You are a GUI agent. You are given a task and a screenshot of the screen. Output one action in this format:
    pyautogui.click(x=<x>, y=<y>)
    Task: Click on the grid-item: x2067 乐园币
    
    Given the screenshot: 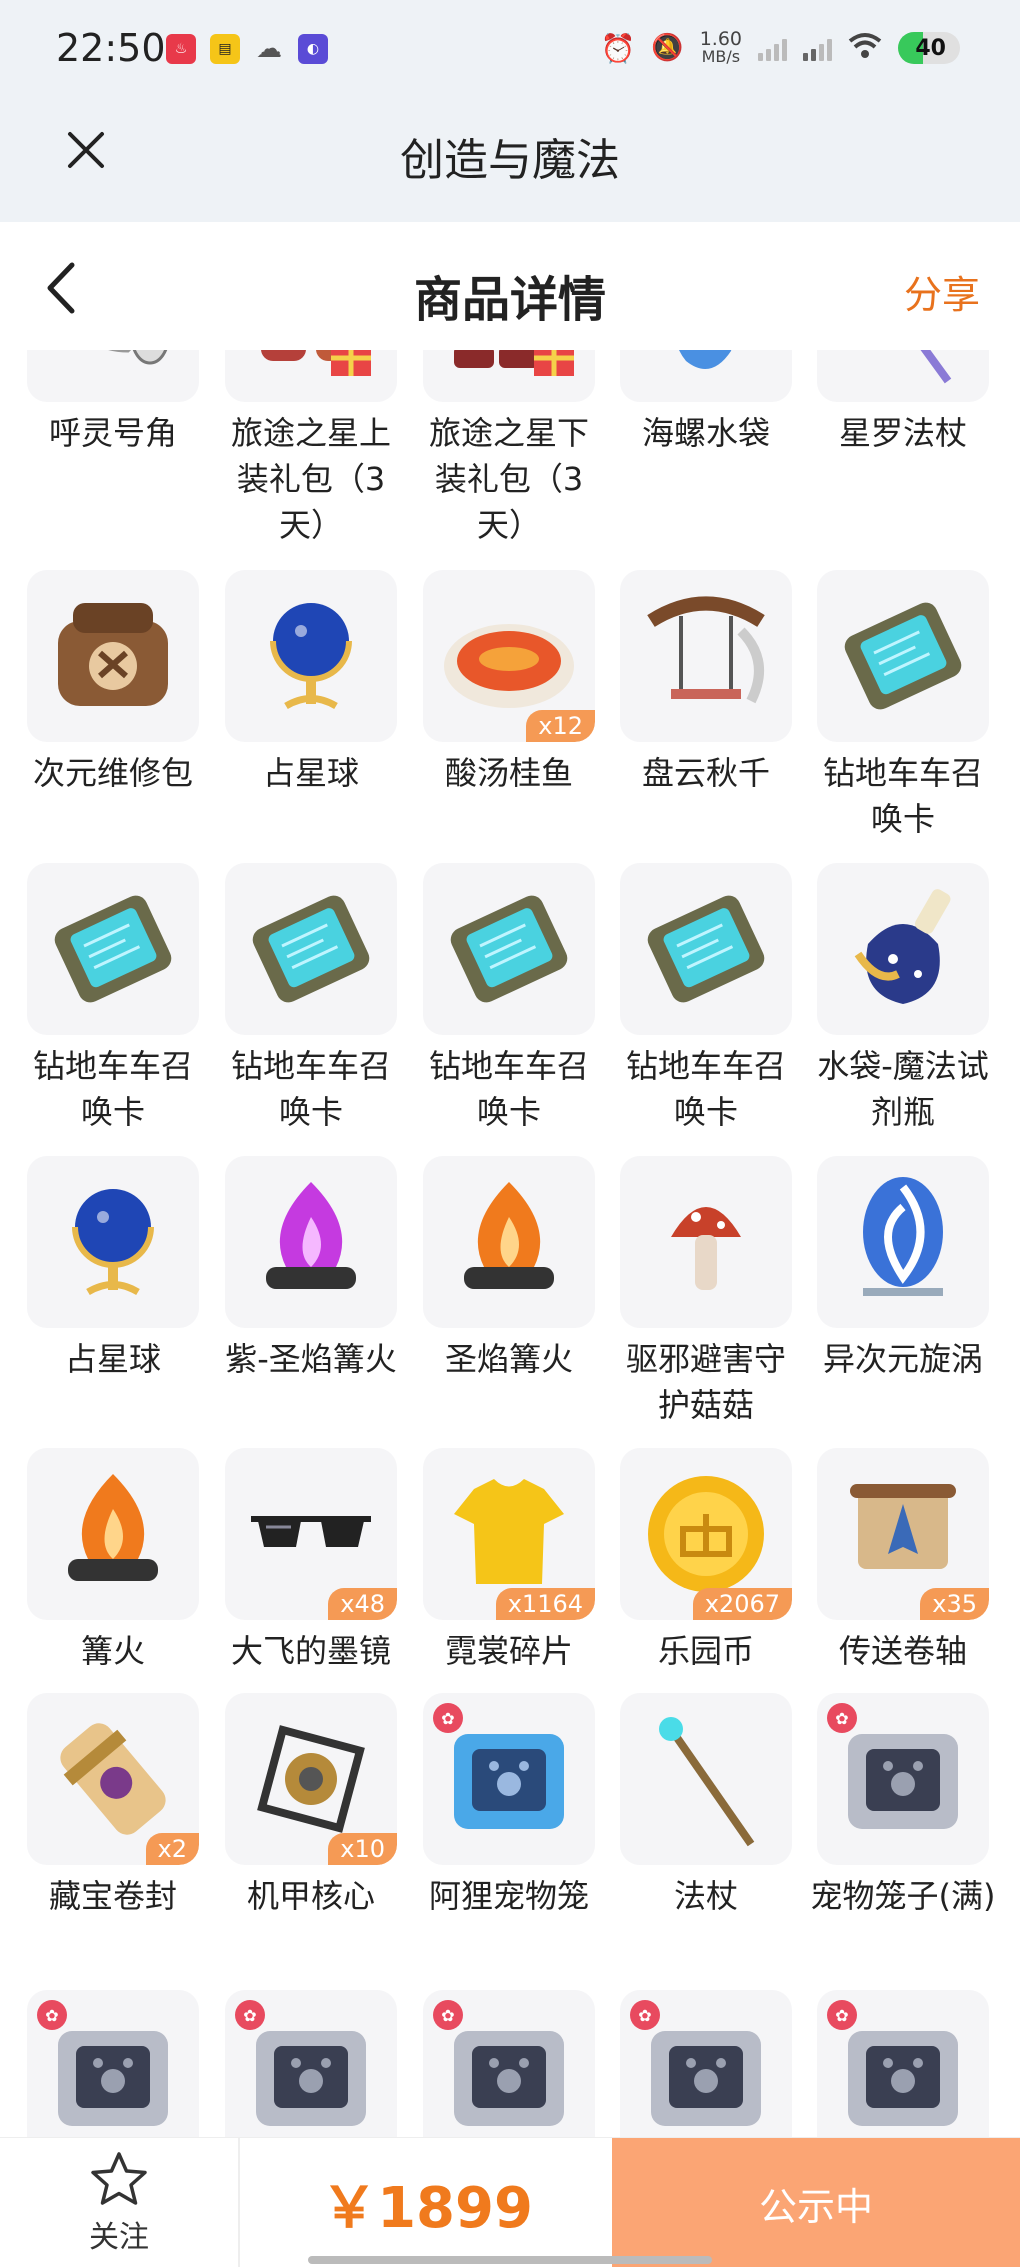 What is the action you would take?
    pyautogui.click(x=706, y=1561)
    